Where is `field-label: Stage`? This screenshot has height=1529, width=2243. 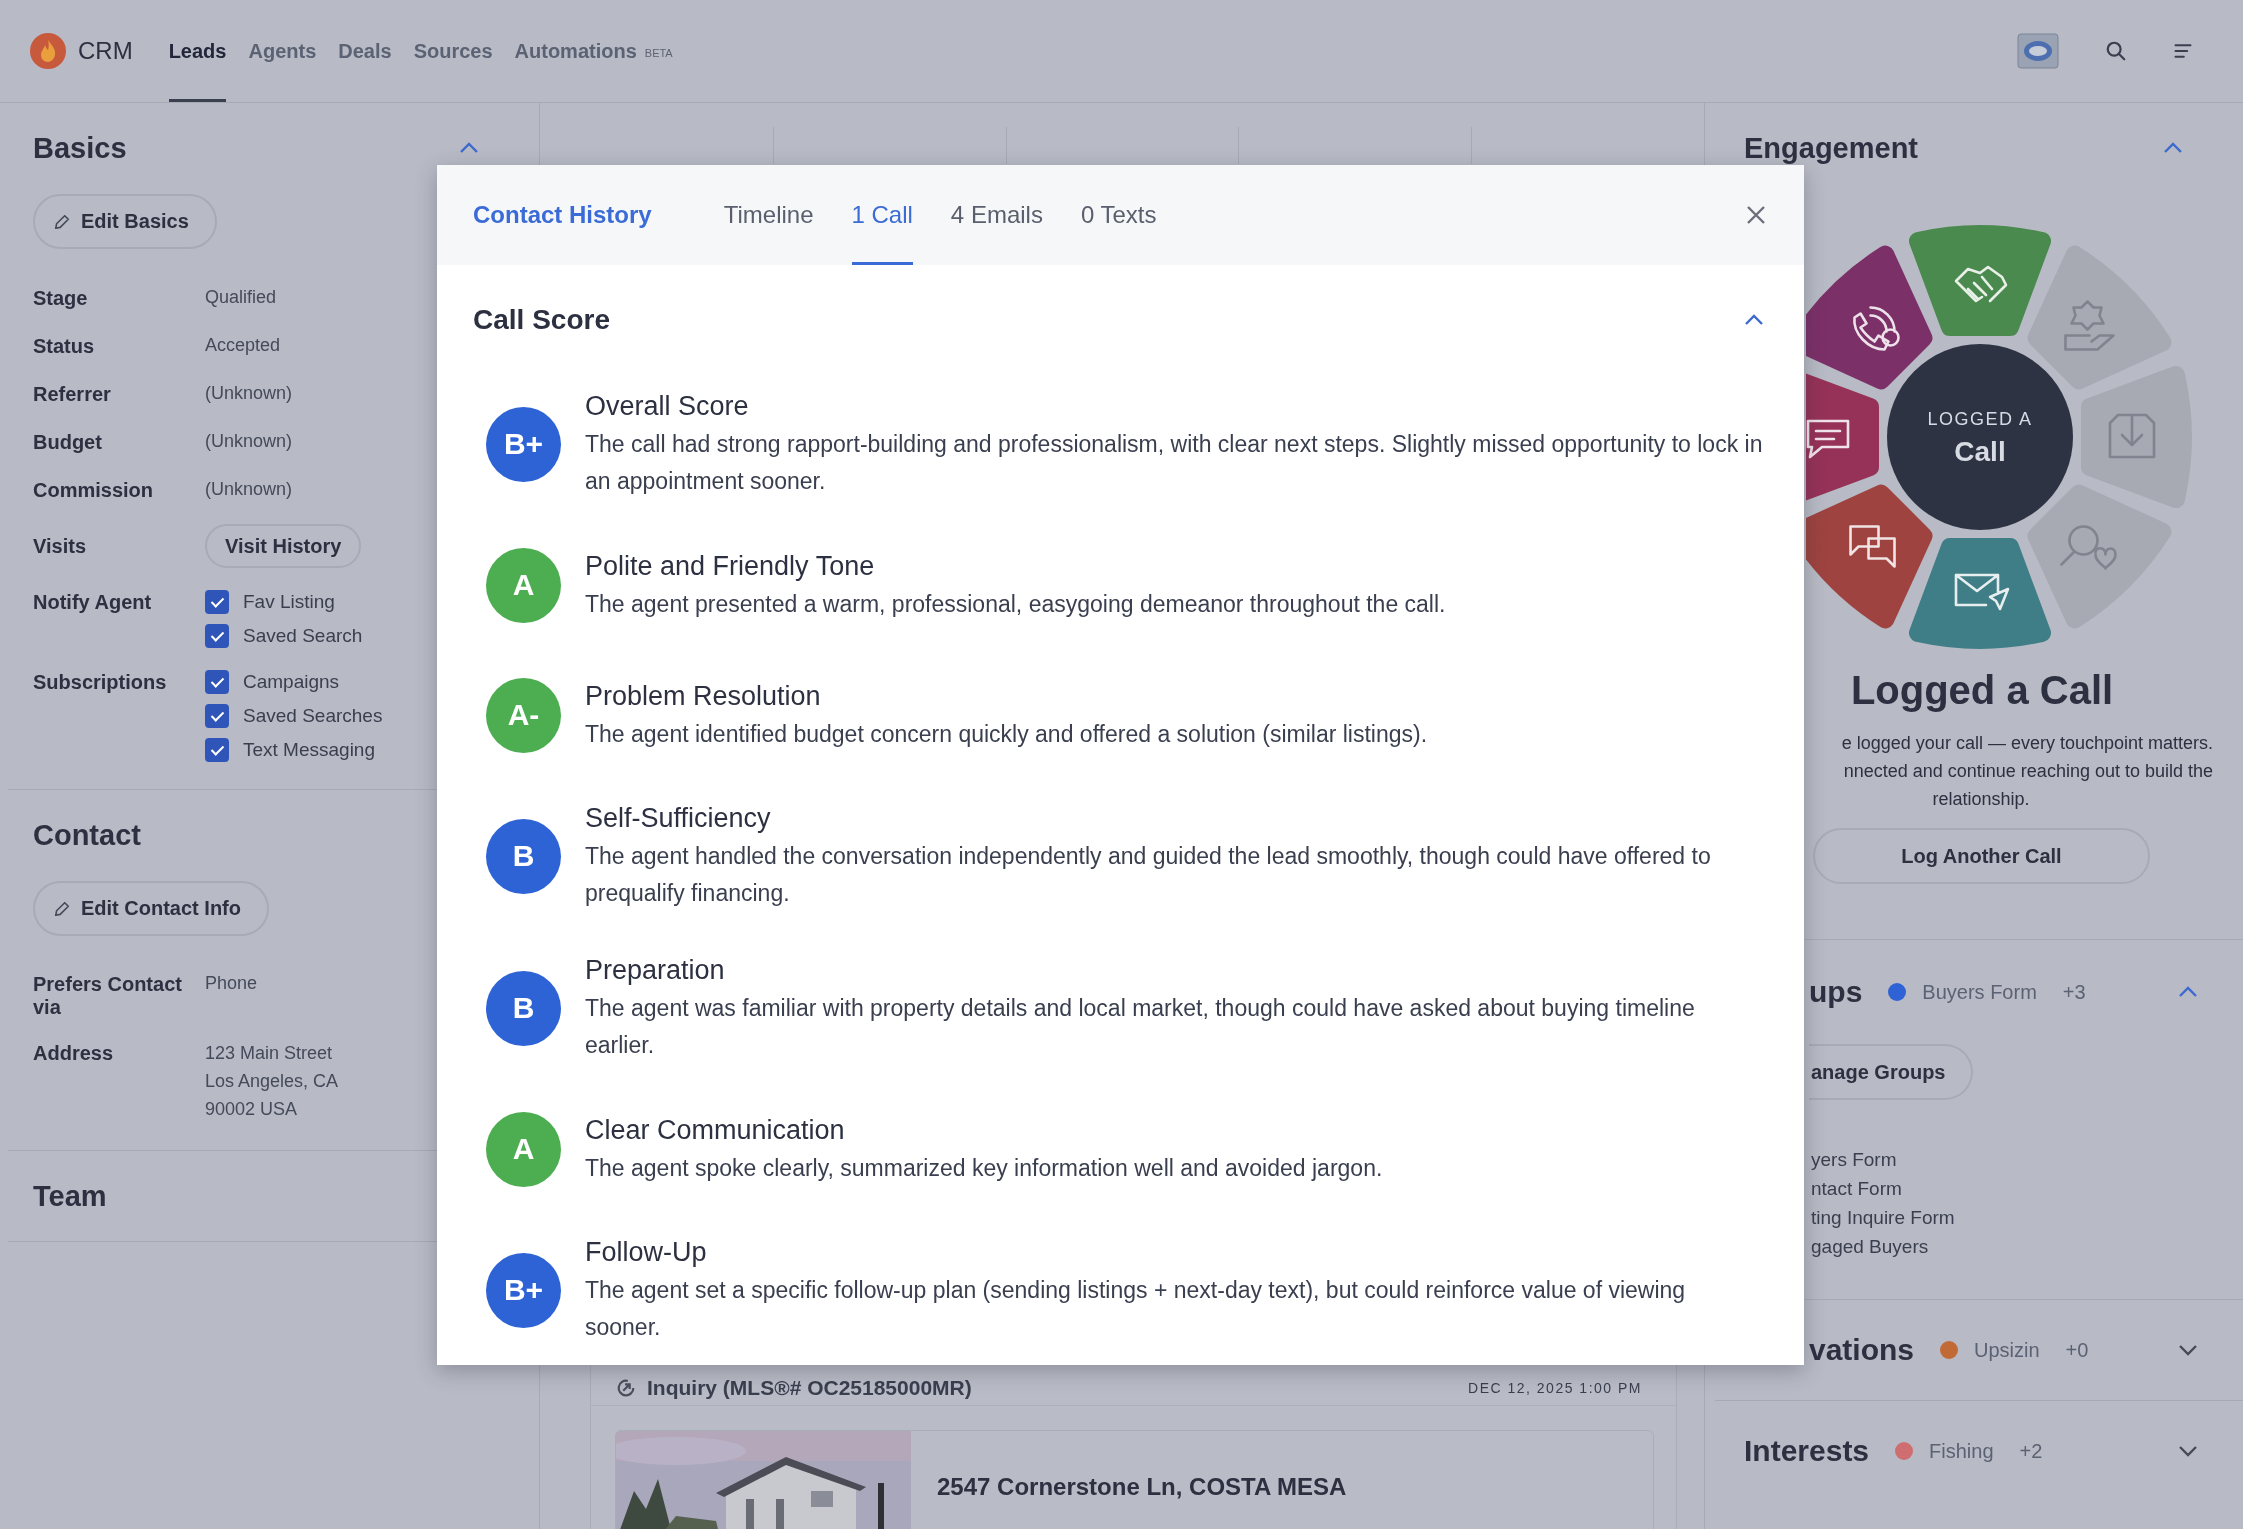 field-label: Stage is located at coordinates (61, 298).